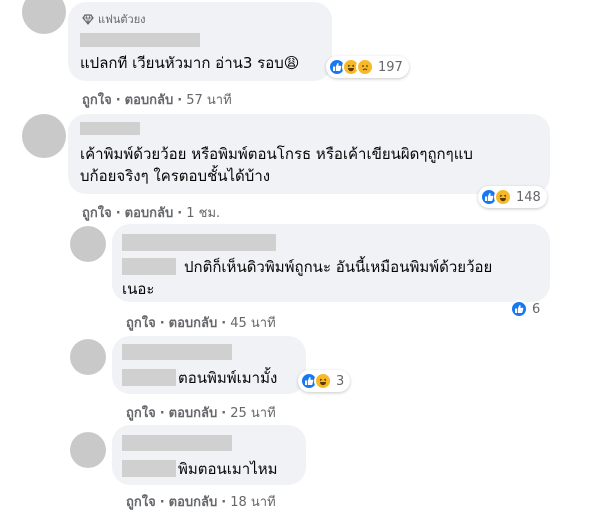 The width and height of the screenshot is (600, 515). Describe the element at coordinates (536, 309) in the screenshot. I see `reaction-count: 6` at that location.